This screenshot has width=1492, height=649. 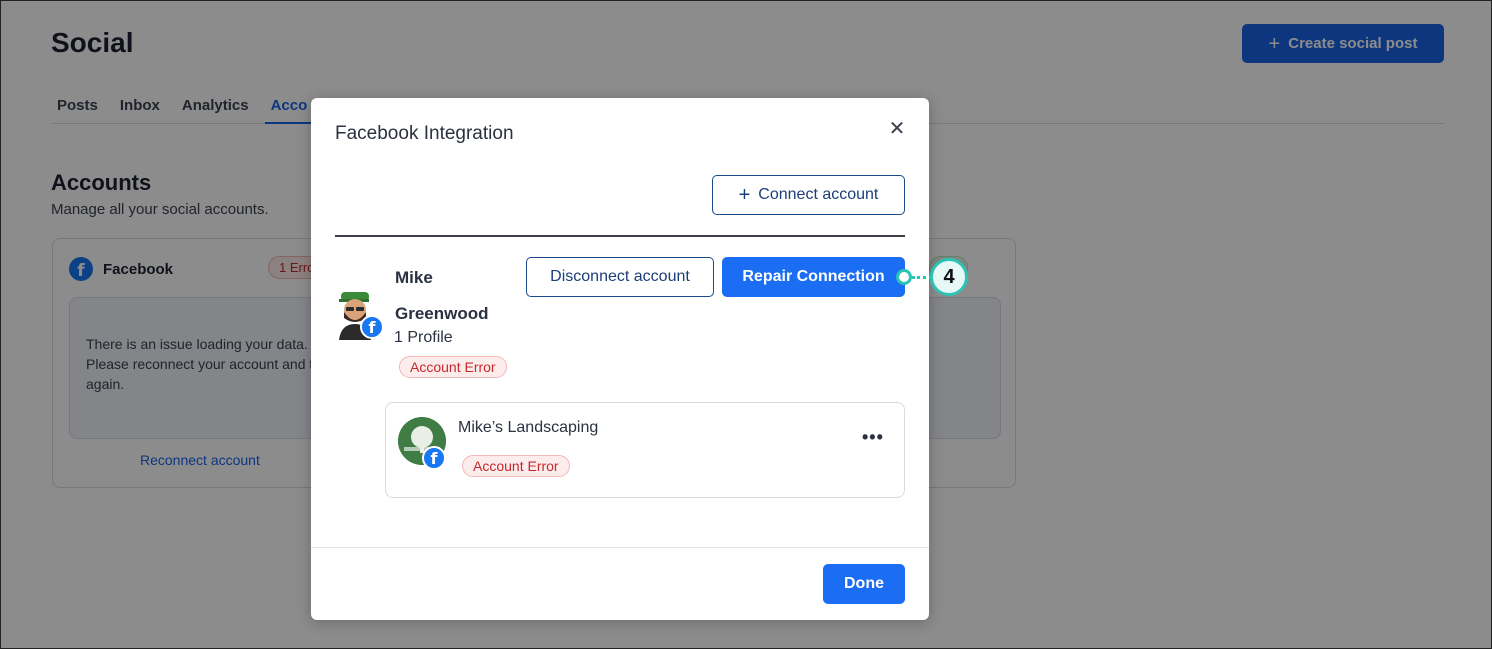 I want to click on profile-name: Mike’s Landscaping, so click(x=528, y=427).